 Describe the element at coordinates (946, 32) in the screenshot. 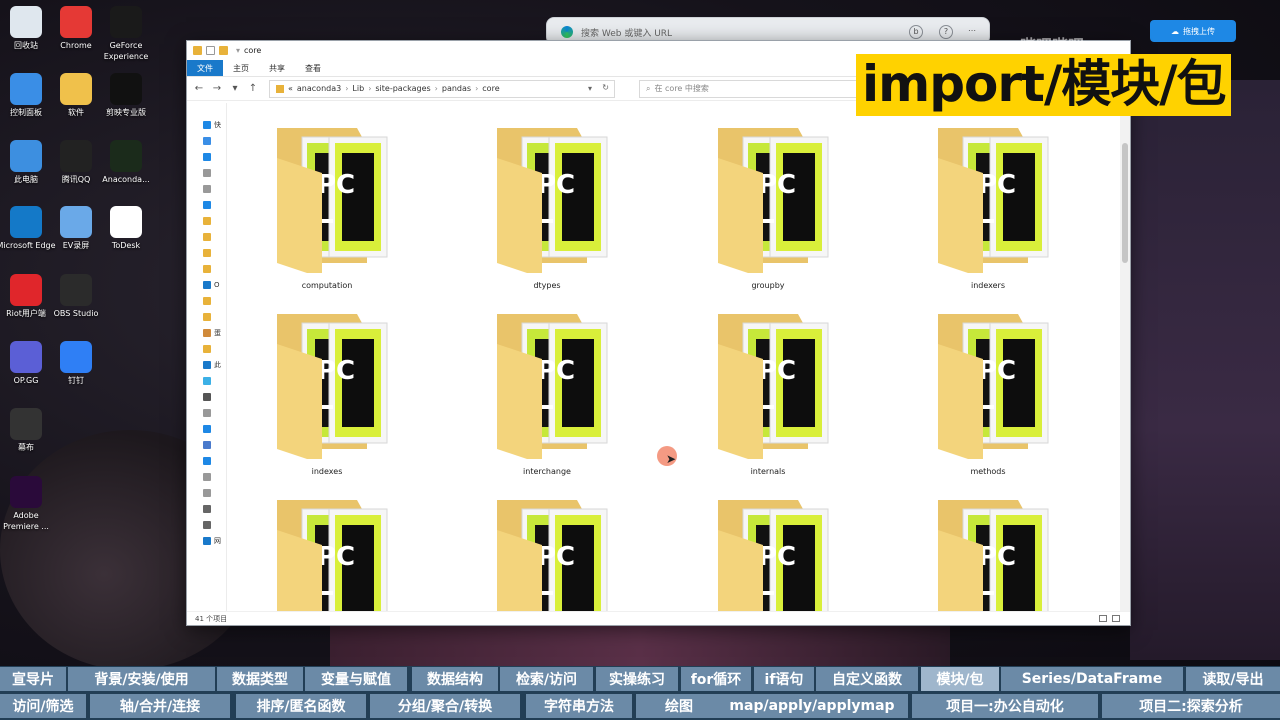

I see `help-icon: ?` at that location.